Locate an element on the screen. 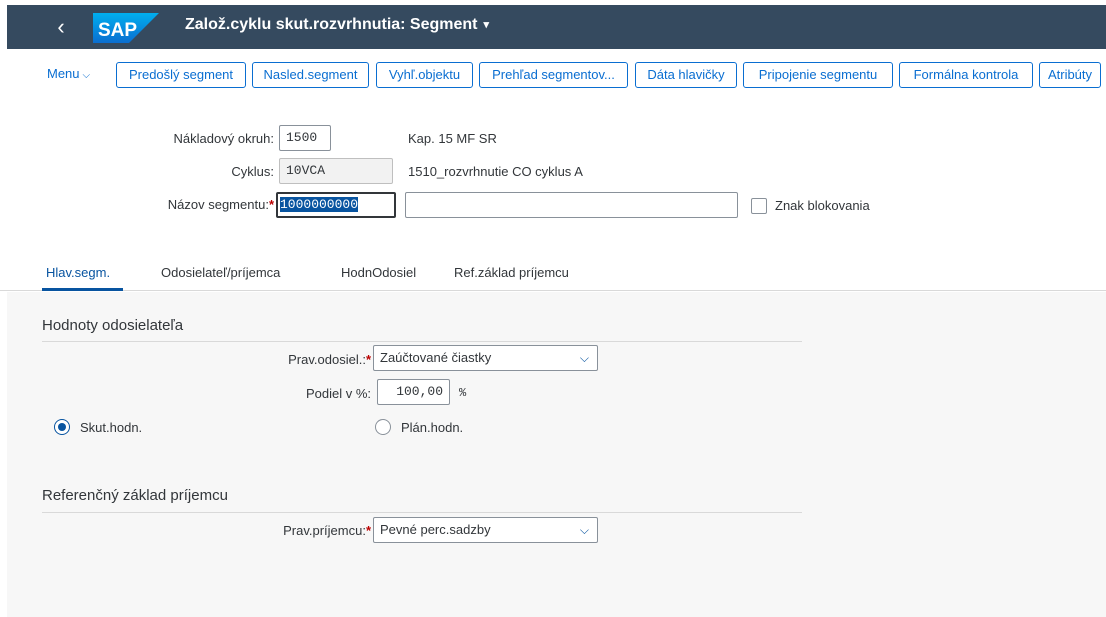 This screenshot has height=617, width=1106. back-icon: ‹ is located at coordinates (61, 26).